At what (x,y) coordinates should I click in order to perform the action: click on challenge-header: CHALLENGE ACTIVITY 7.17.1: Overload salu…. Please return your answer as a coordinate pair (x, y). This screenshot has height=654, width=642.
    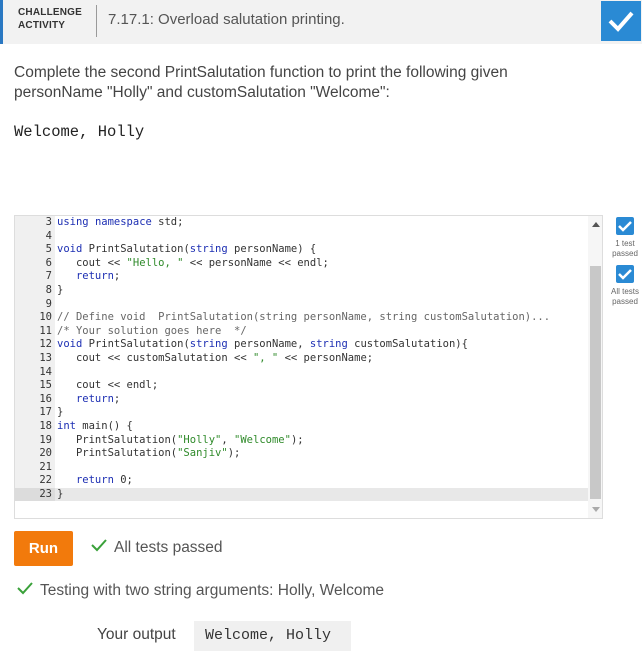
    Looking at the image, I should click on (321, 22).